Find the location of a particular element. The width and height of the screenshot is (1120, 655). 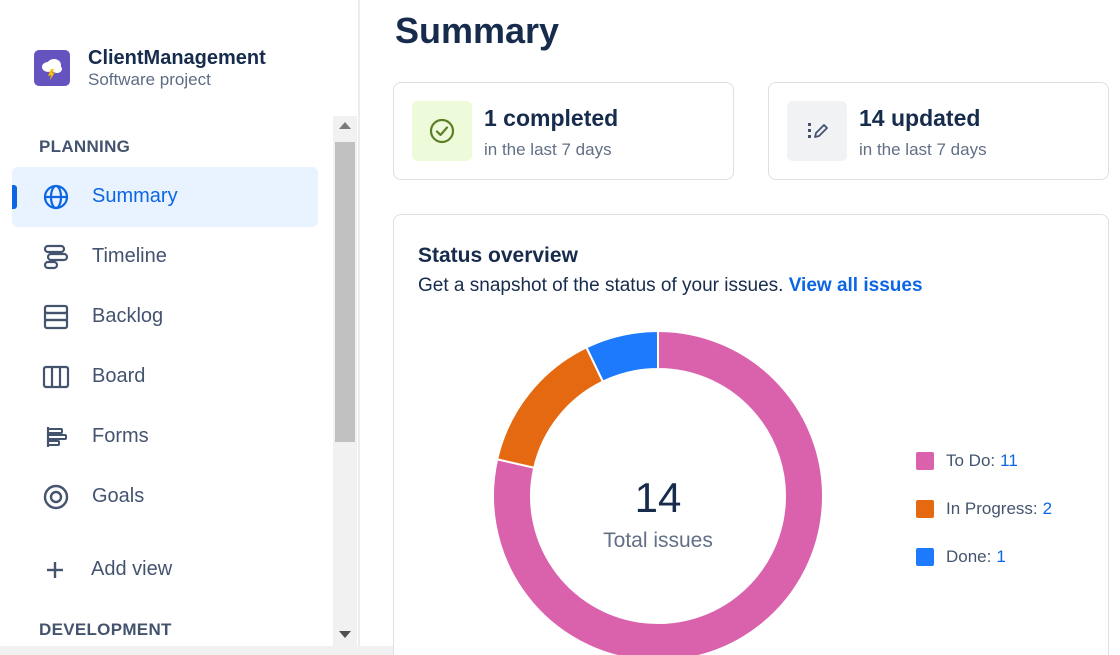

total-issues-count: 14 is located at coordinates (658, 497).